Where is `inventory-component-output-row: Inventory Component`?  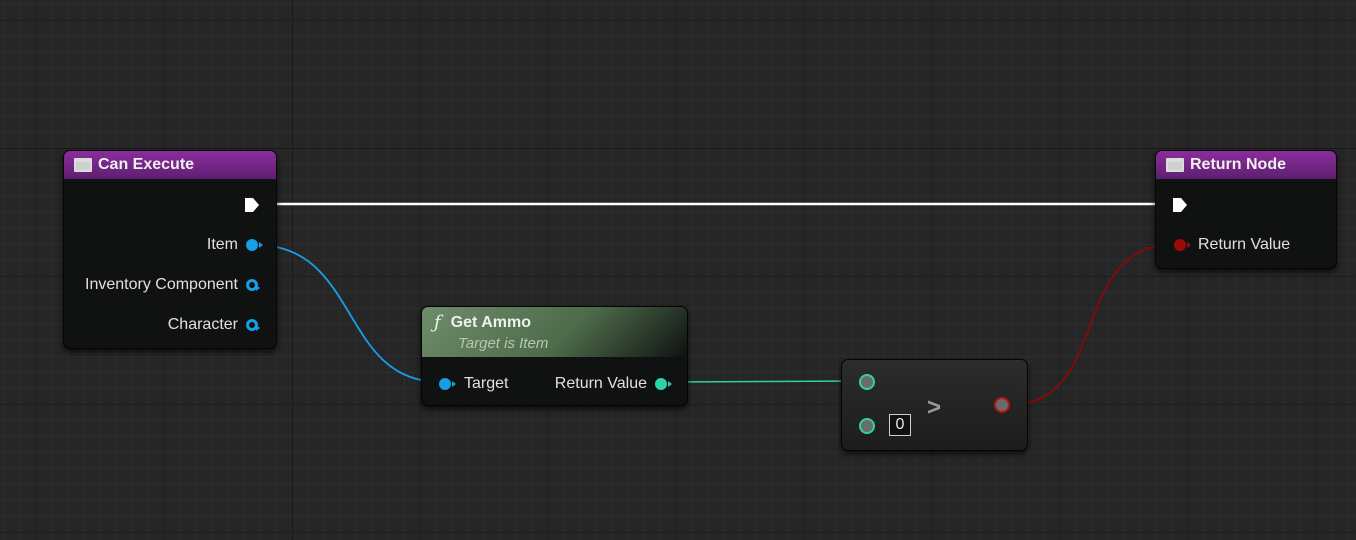 inventory-component-output-row: Inventory Component is located at coordinates (172, 285).